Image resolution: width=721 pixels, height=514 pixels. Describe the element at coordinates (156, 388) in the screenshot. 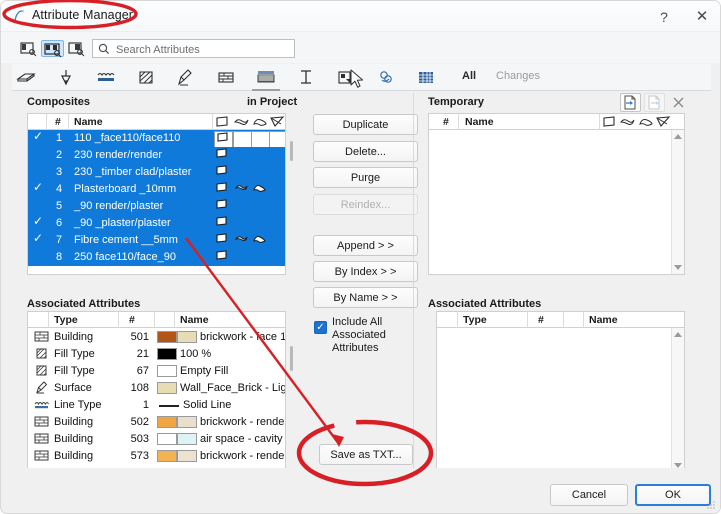

I see `attribute-row: Surface 108 Wall_Face_Brick - Light 1` at that location.